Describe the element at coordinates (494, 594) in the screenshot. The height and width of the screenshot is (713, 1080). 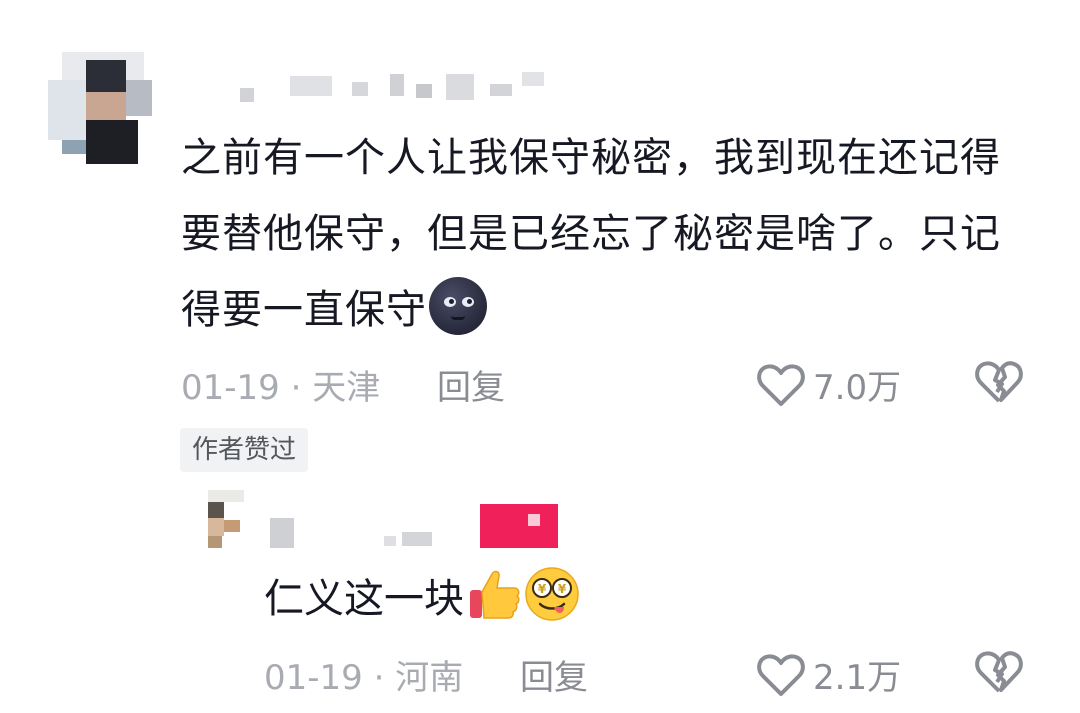
I see `thumbs-up-icon` at that location.